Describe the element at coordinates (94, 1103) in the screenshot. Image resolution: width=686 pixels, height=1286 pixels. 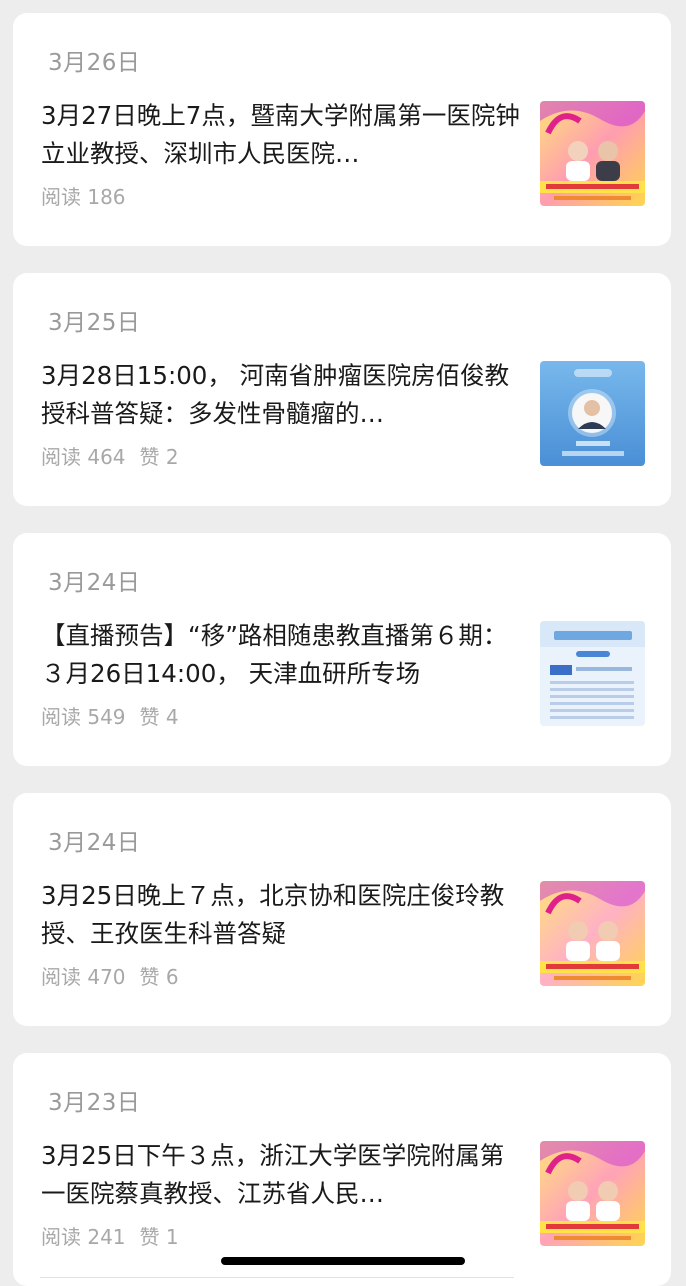
I see `article-date: 3月23日` at that location.